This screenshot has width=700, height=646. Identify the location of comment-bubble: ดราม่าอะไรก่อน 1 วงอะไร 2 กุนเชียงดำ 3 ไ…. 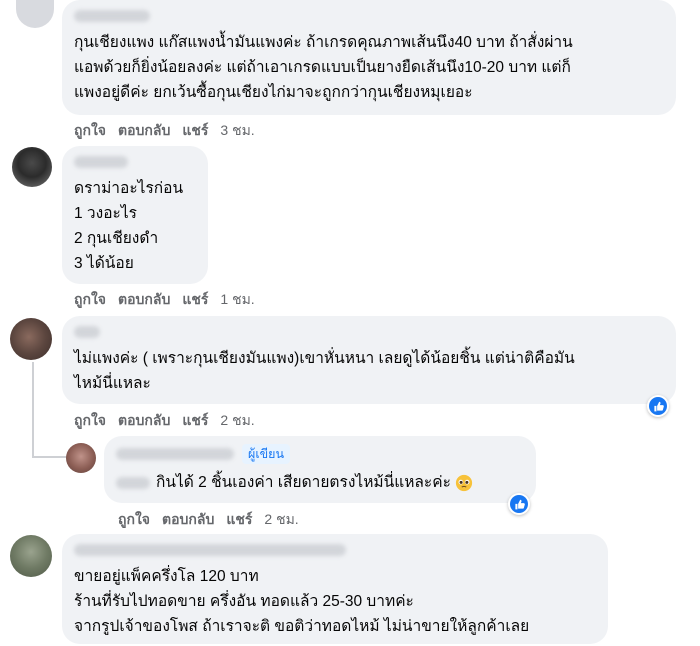
(135, 215).